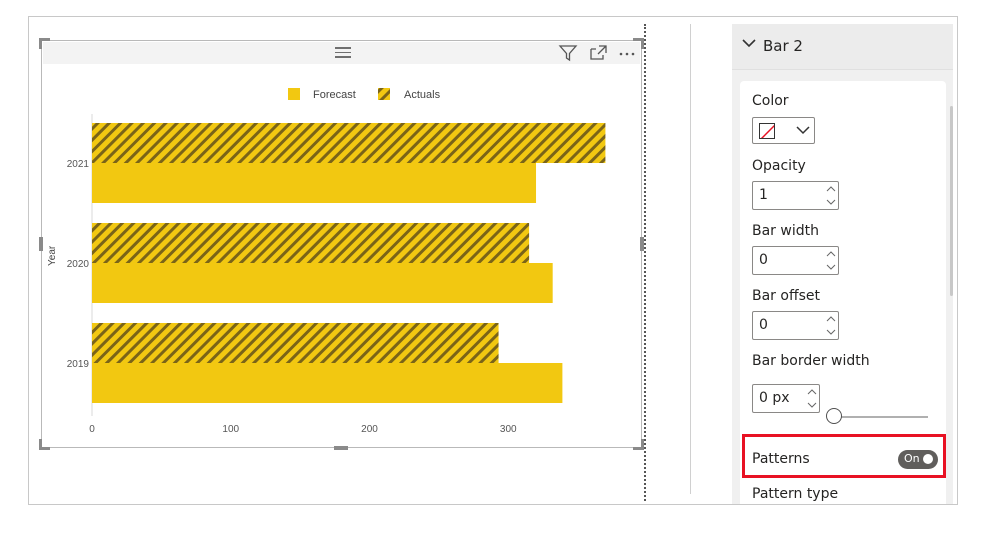 Image resolution: width=982 pixels, height=534 pixels. Describe the element at coordinates (92, 429) in the screenshot. I see `x-tick-label: 0` at that location.